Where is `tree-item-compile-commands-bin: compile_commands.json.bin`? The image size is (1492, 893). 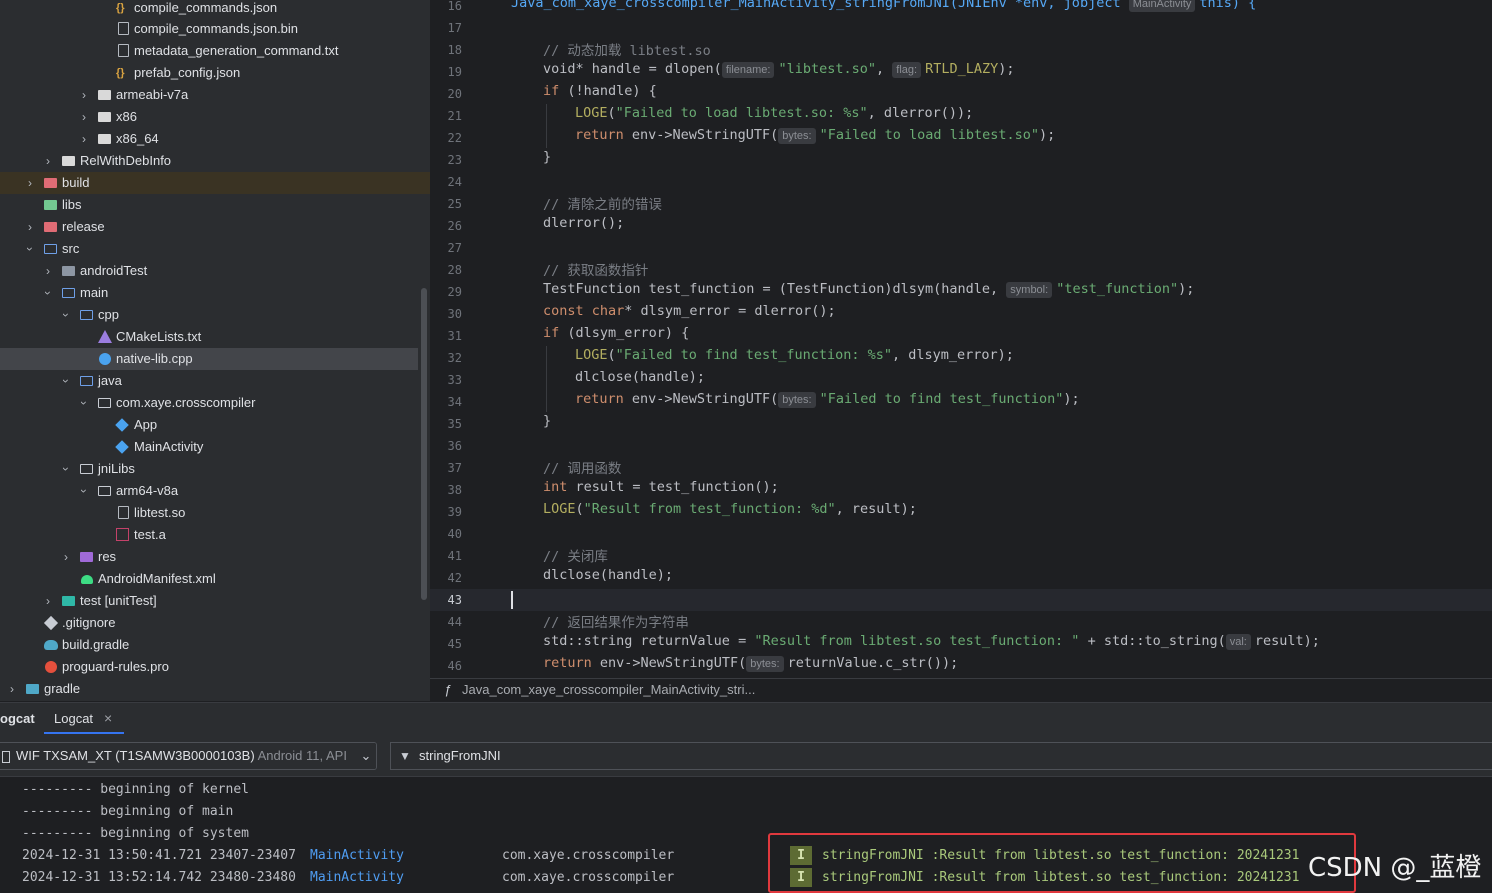
tree-item-compile-commands-bin: compile_commands.json.bin is located at coordinates (209, 29).